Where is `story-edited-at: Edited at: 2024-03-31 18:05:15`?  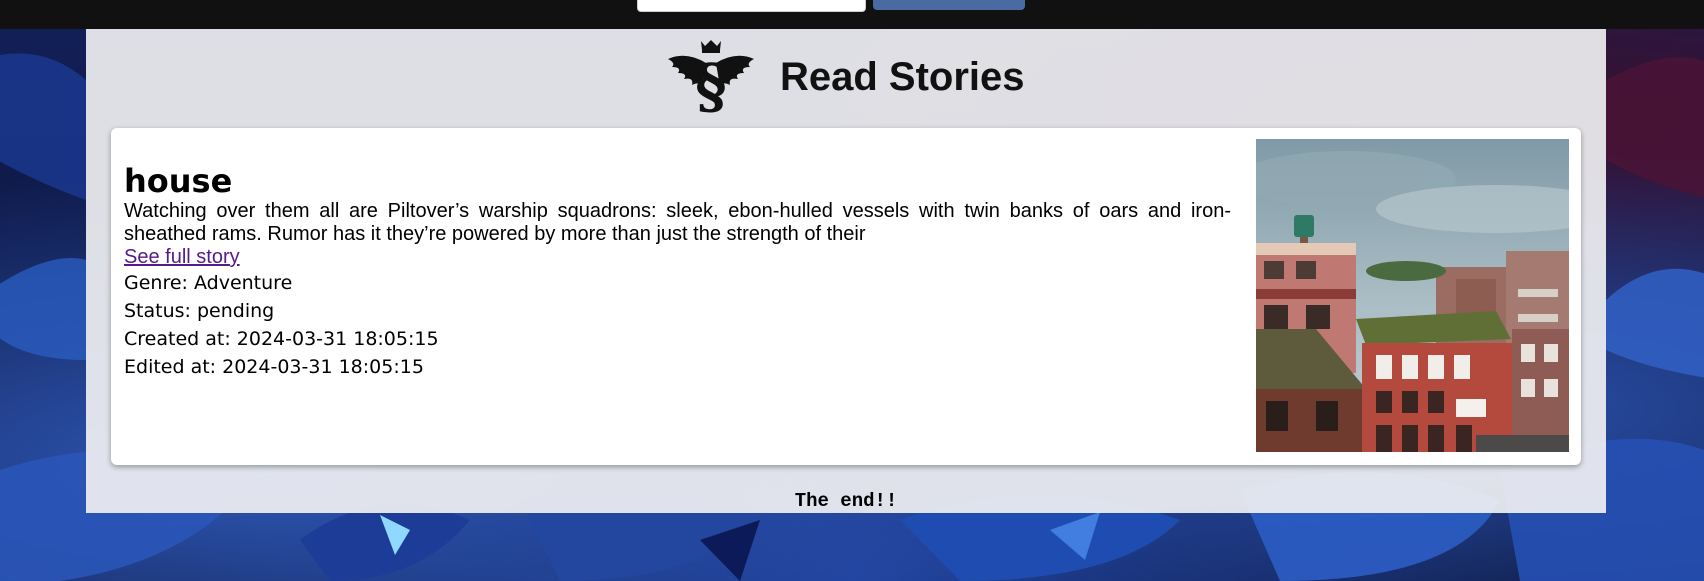
story-edited-at: Edited at: 2024-03-31 18:05:15 is located at coordinates (274, 367).